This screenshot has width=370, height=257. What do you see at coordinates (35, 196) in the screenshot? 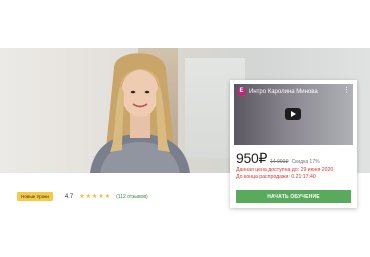
I see `new-lessons-badge: Новые Уроки` at bounding box center [35, 196].